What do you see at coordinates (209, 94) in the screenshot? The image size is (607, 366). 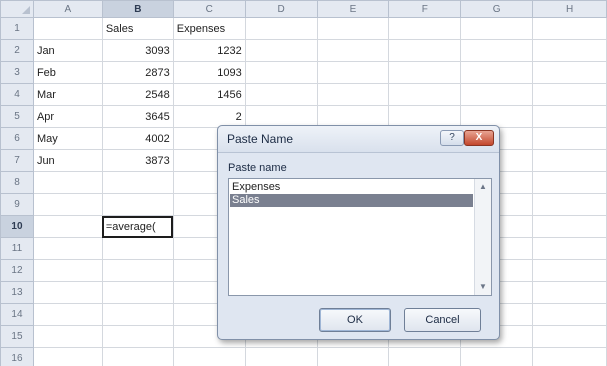 I see `cell-c: 1456` at bounding box center [209, 94].